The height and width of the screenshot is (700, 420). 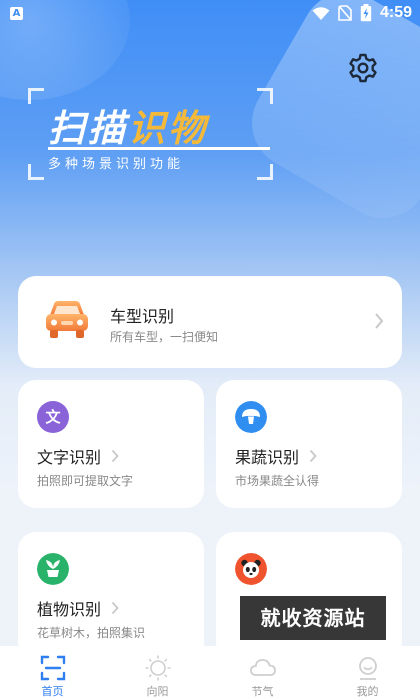 I want to click on car-recognition-card: 车型识别 所有车型，一扫便知, so click(x=210, y=322).